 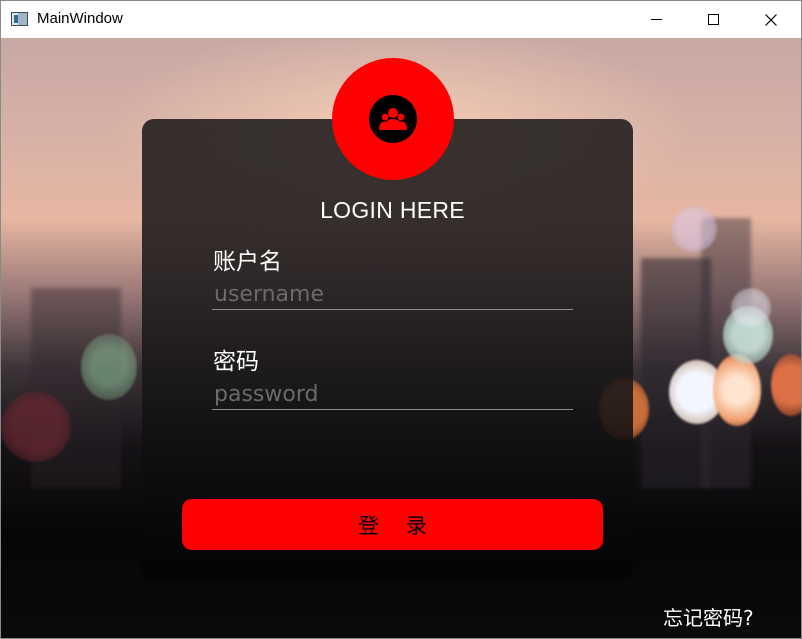 What do you see at coordinates (708, 616) in the screenshot?
I see `forgot-password-link: 忘记密码?` at bounding box center [708, 616].